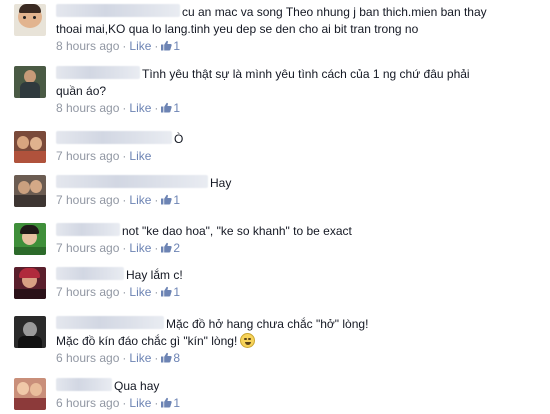 Image resolution: width=550 pixels, height=414 pixels. I want to click on comment-text: Mặc đồ kín đáo chắc gì "kín" lòng!, so click(147, 341).